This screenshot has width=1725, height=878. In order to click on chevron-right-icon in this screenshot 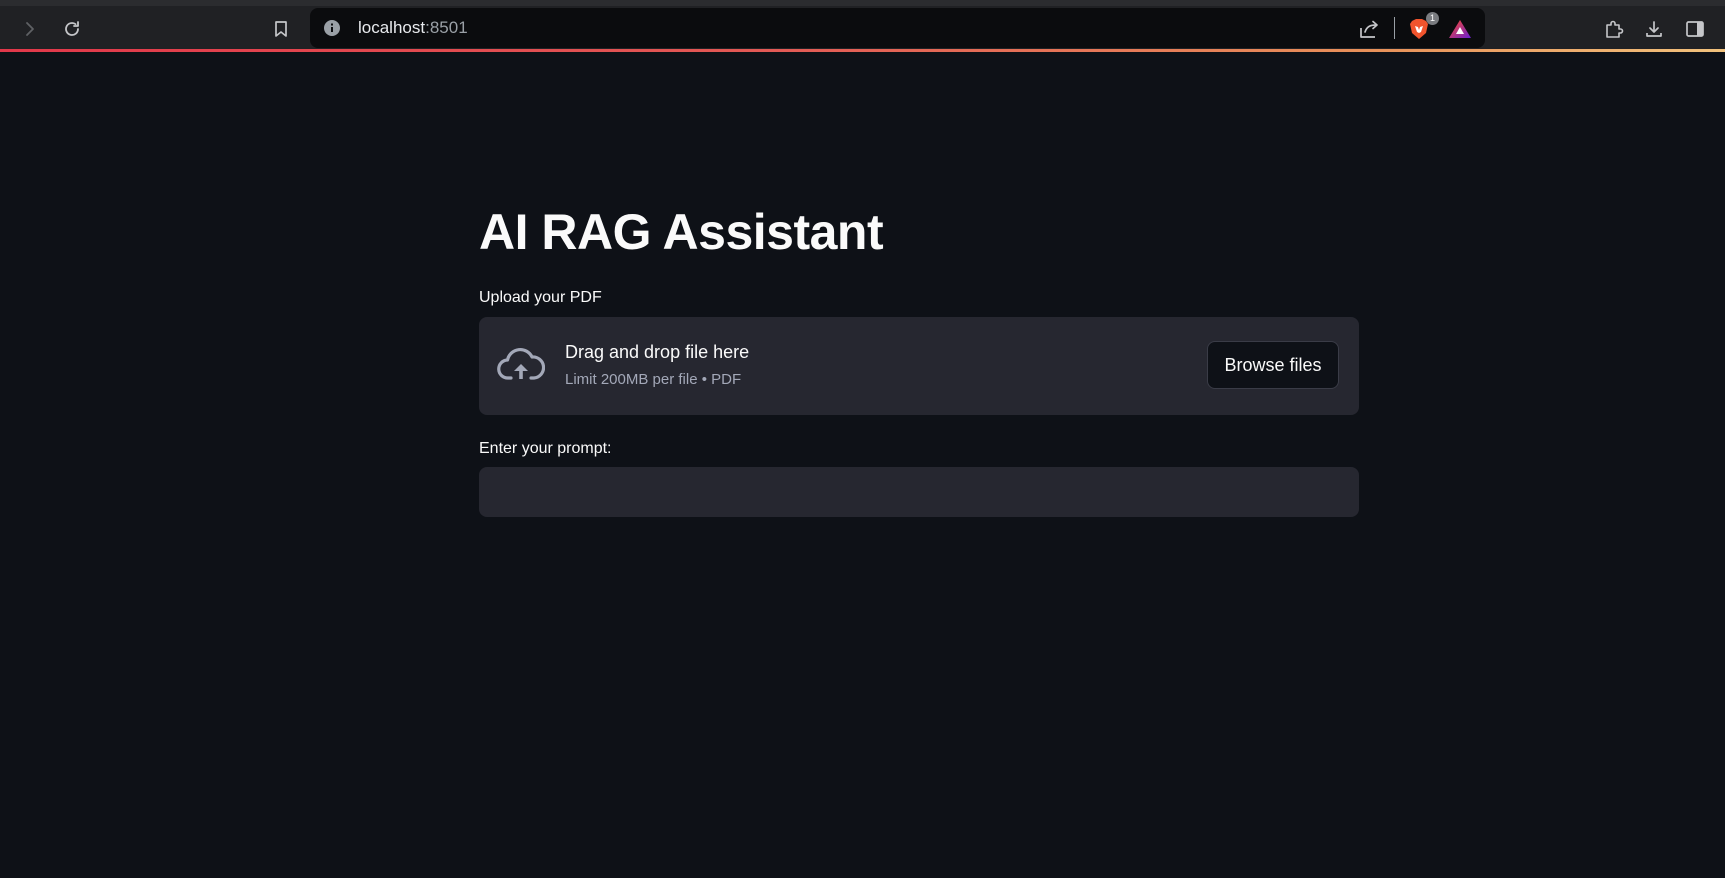, I will do `click(30, 29)`.